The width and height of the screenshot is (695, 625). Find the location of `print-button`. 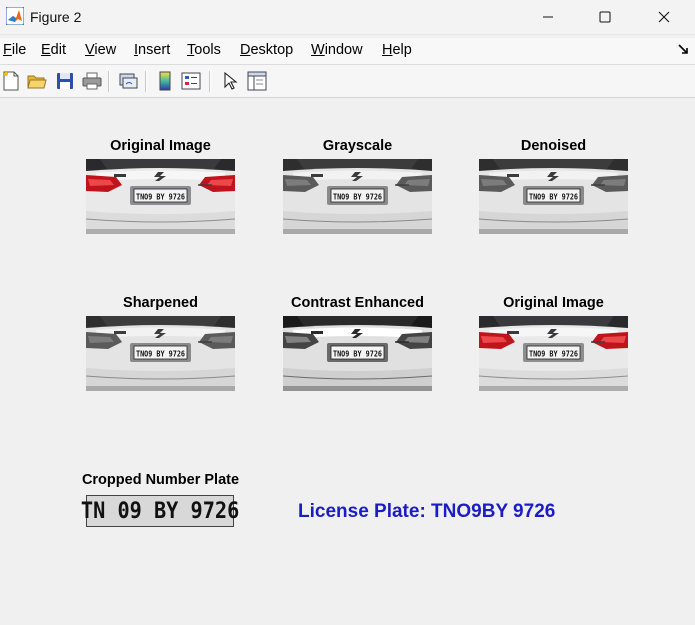

print-button is located at coordinates (92, 81).